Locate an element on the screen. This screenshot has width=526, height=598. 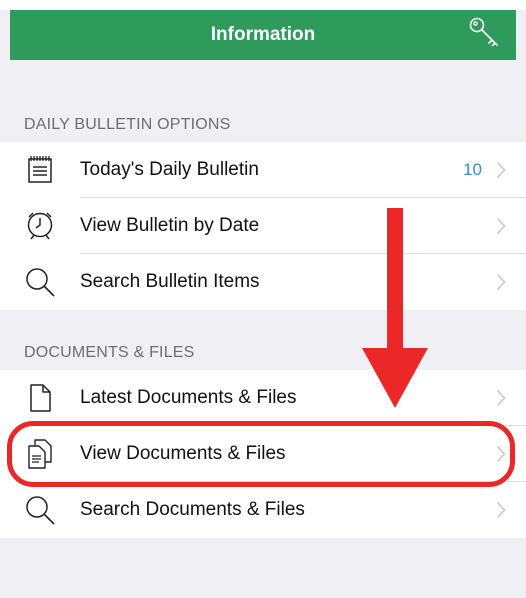
row-search-bulletin-items: Search Bulletin Items is located at coordinates (263, 282).